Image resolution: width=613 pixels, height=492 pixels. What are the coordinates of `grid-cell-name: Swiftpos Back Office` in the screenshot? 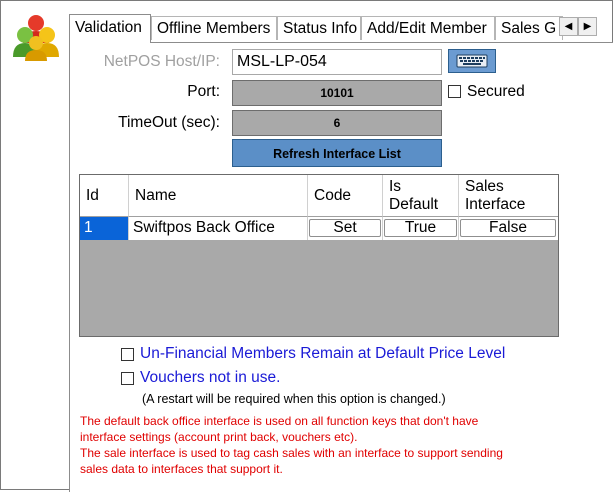 It's located at (218, 228).